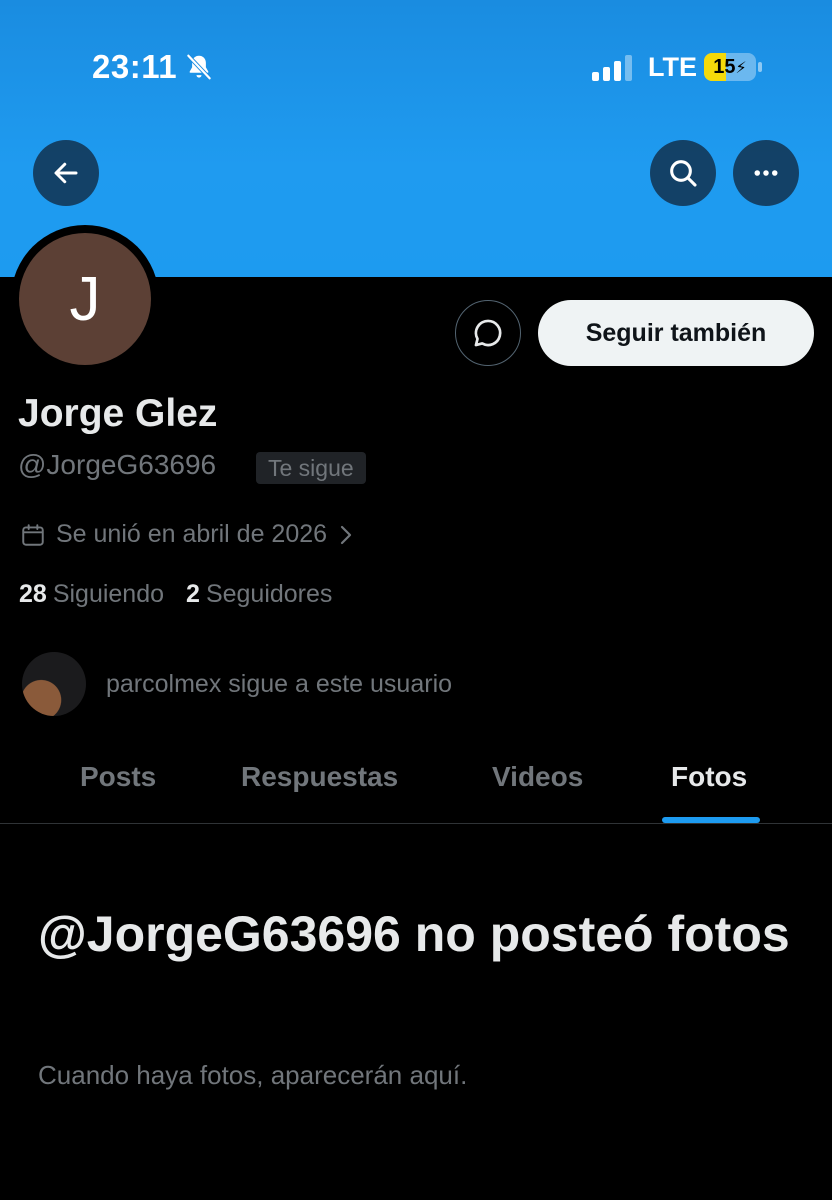 Image resolution: width=832 pixels, height=1200 pixels. What do you see at coordinates (117, 464) in the screenshot?
I see `username: @JorgeG63696` at bounding box center [117, 464].